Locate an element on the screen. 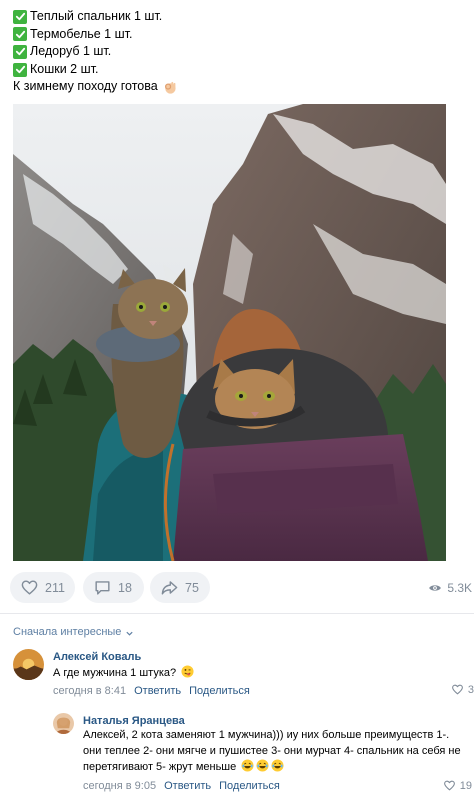 The image size is (474, 796). checklist-label: Кошки 2 шт. is located at coordinates (64, 68).